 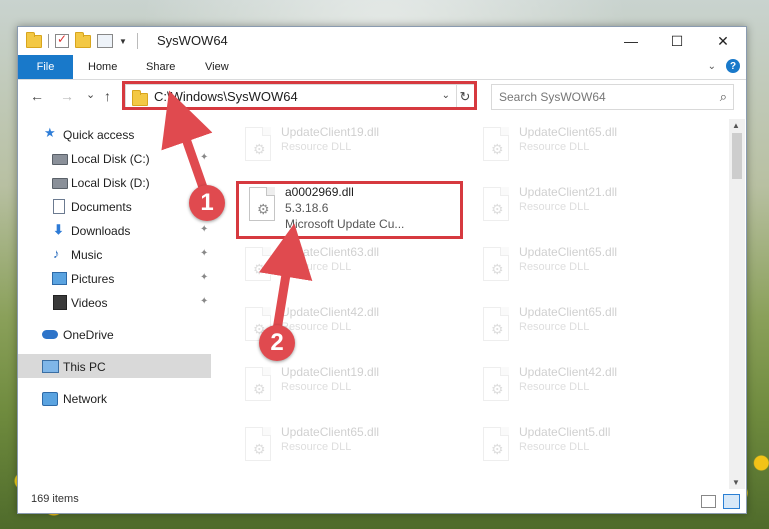 I want to click on arrow-to-selected-file, so click(x=286, y=282).